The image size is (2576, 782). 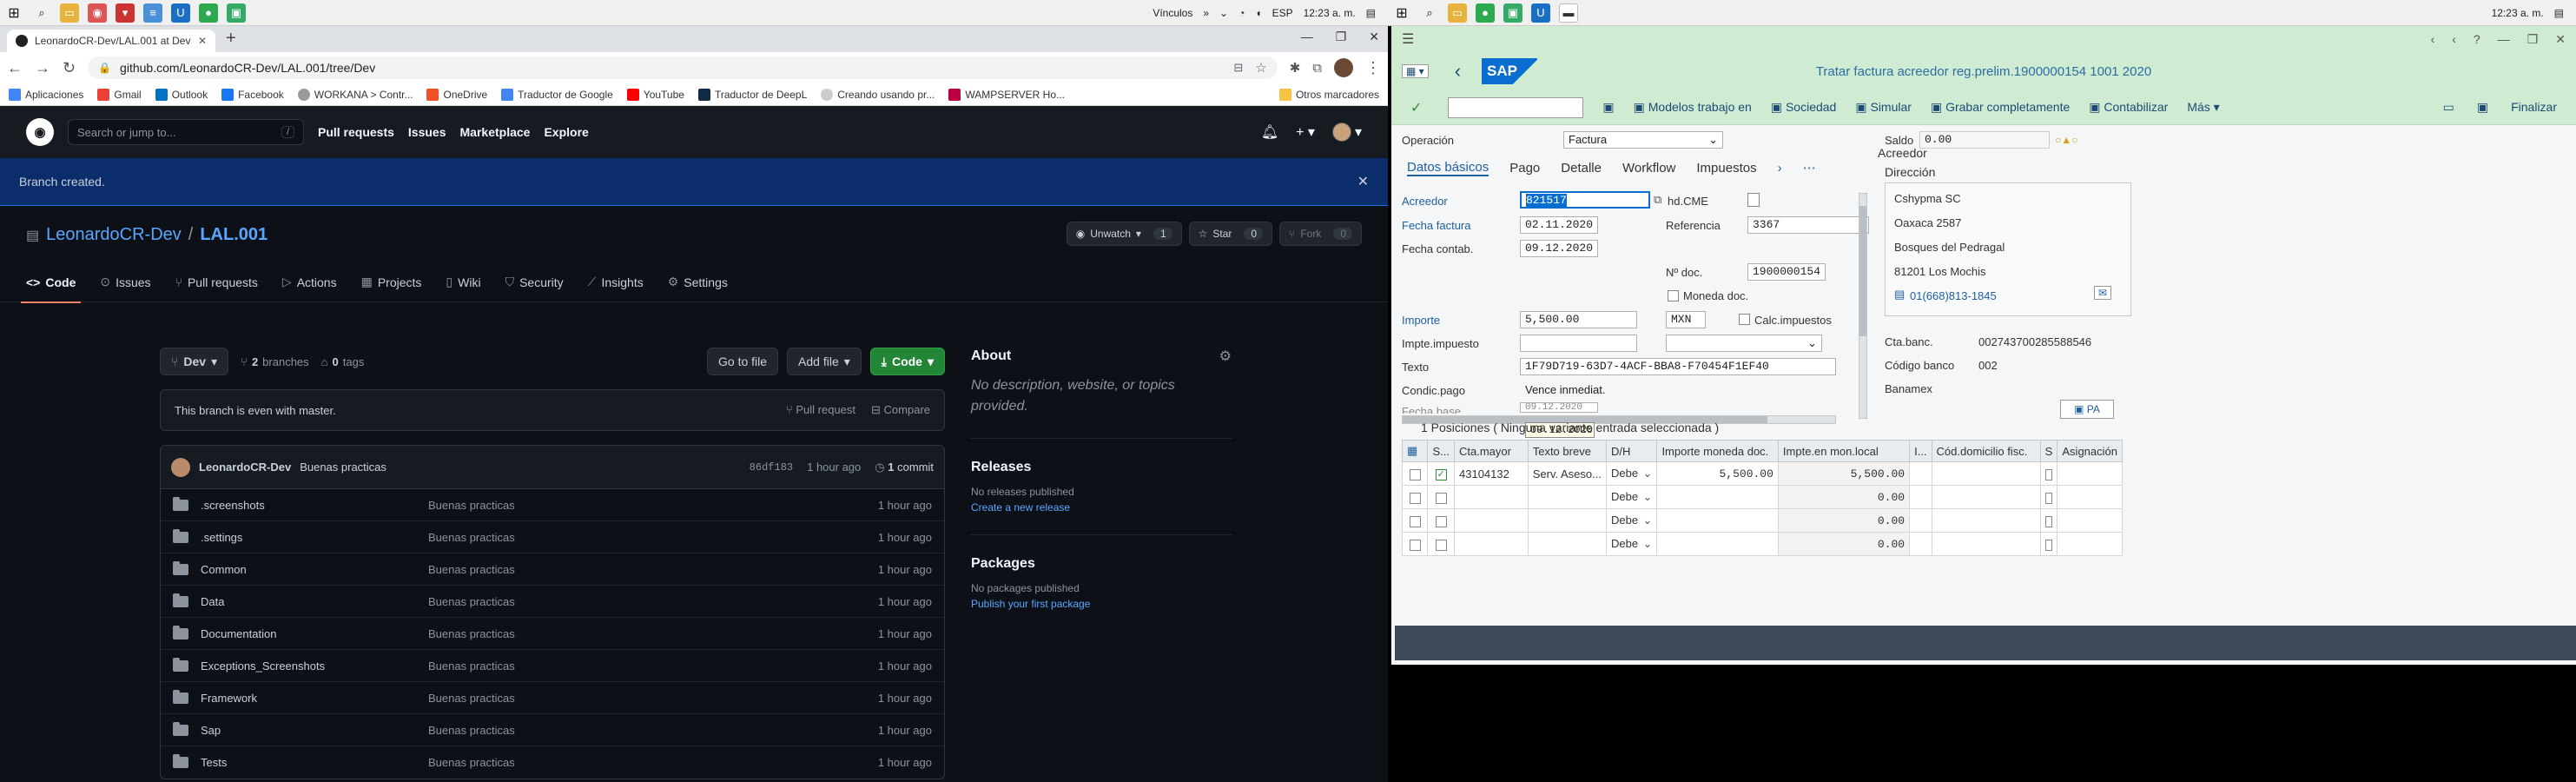 What do you see at coordinates (1101, 507) in the screenshot?
I see `create-release-link: Create a new release` at bounding box center [1101, 507].